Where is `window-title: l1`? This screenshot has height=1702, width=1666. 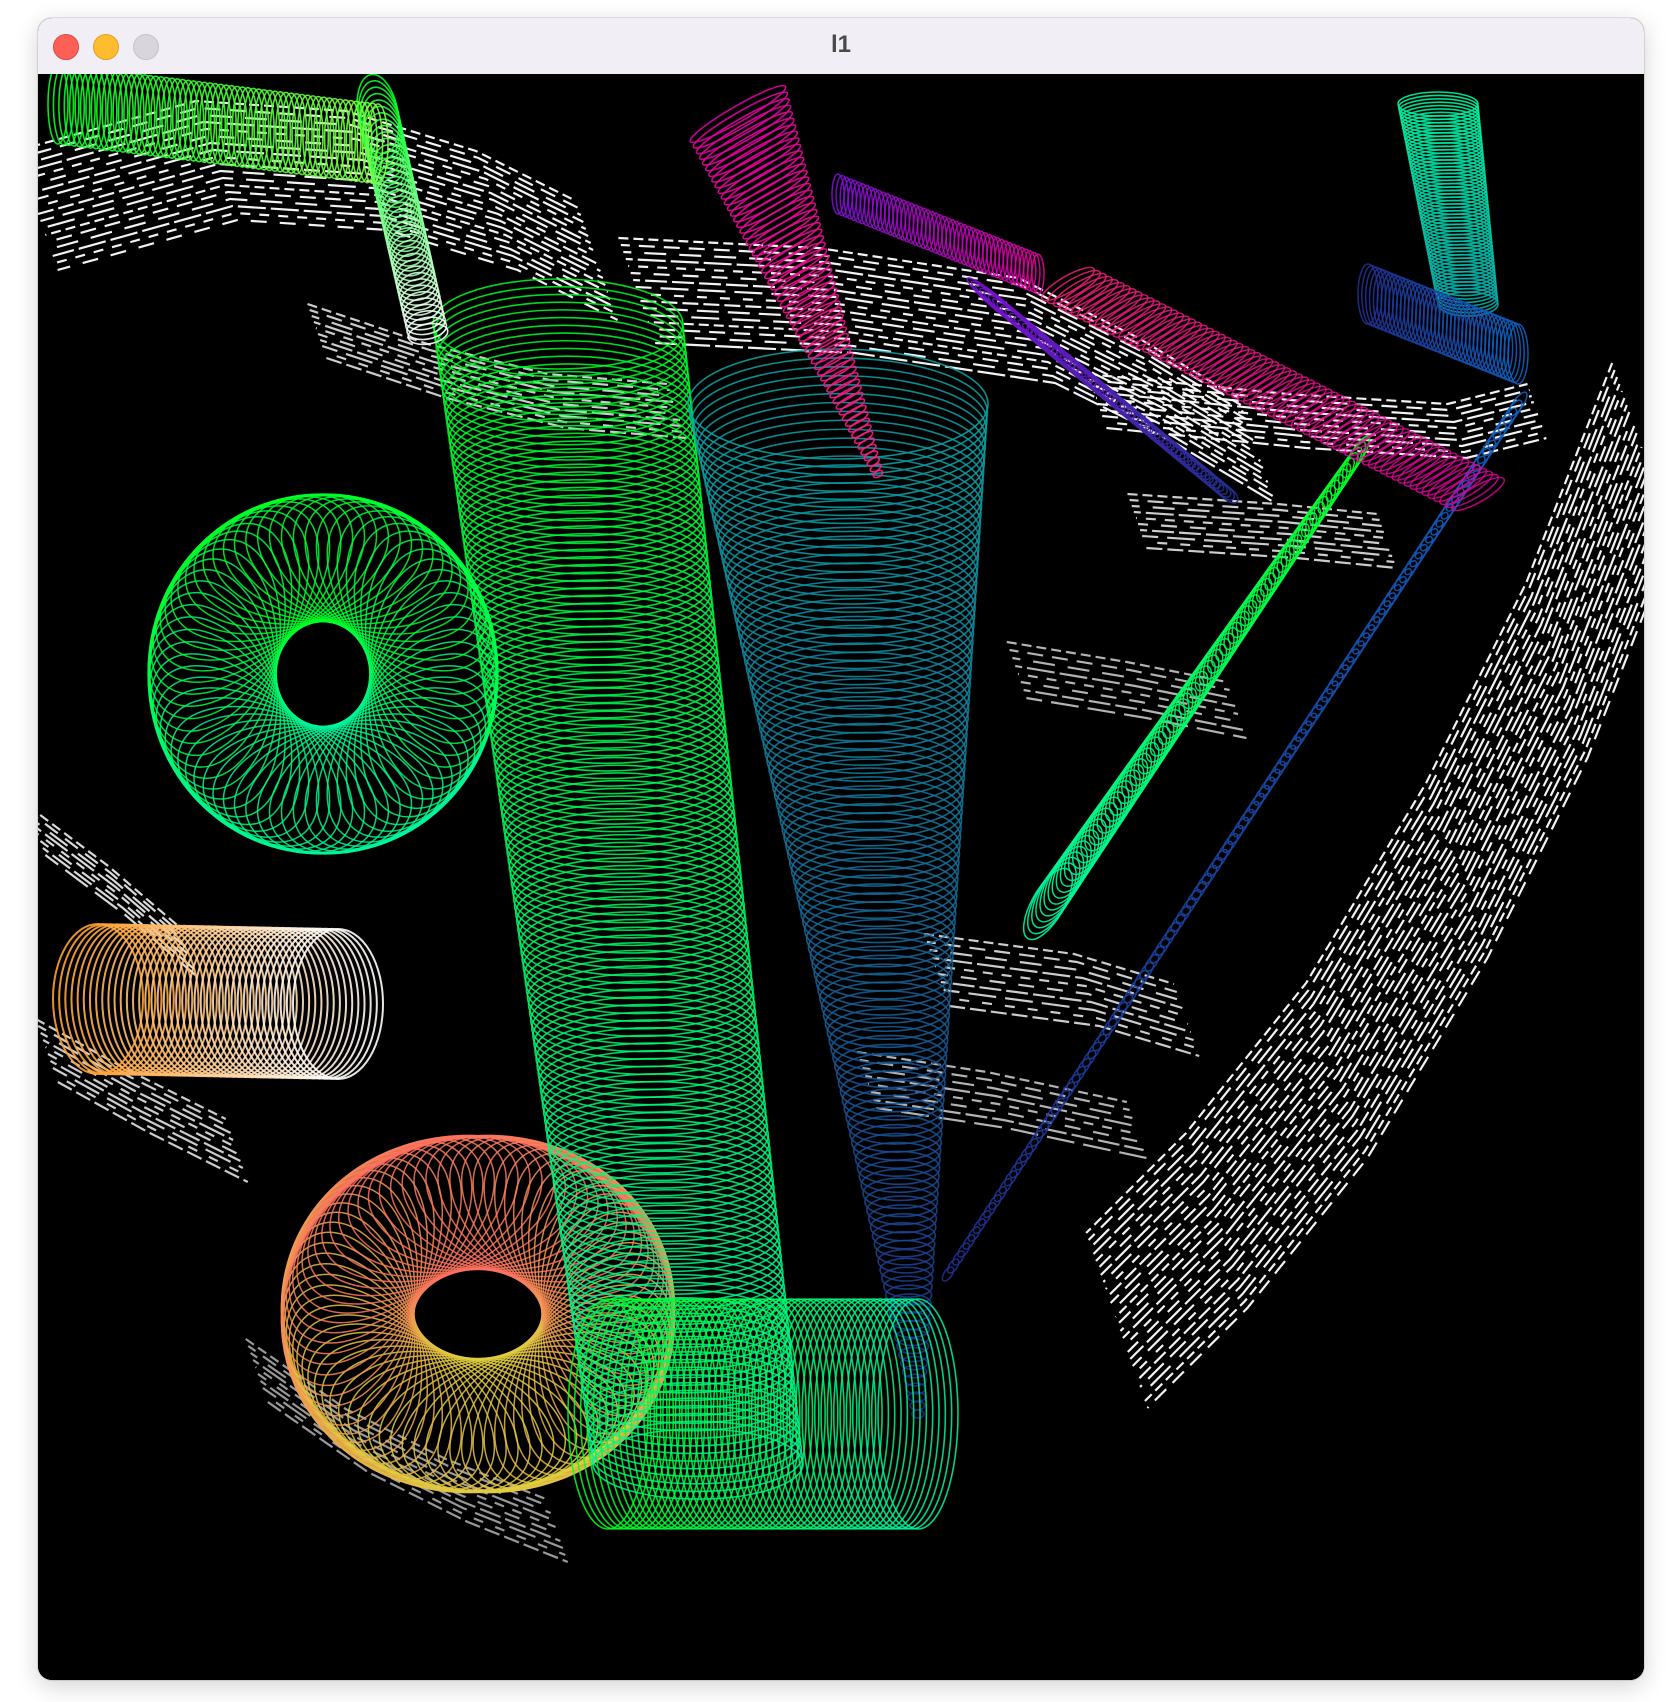
window-title: l1 is located at coordinates (840, 44).